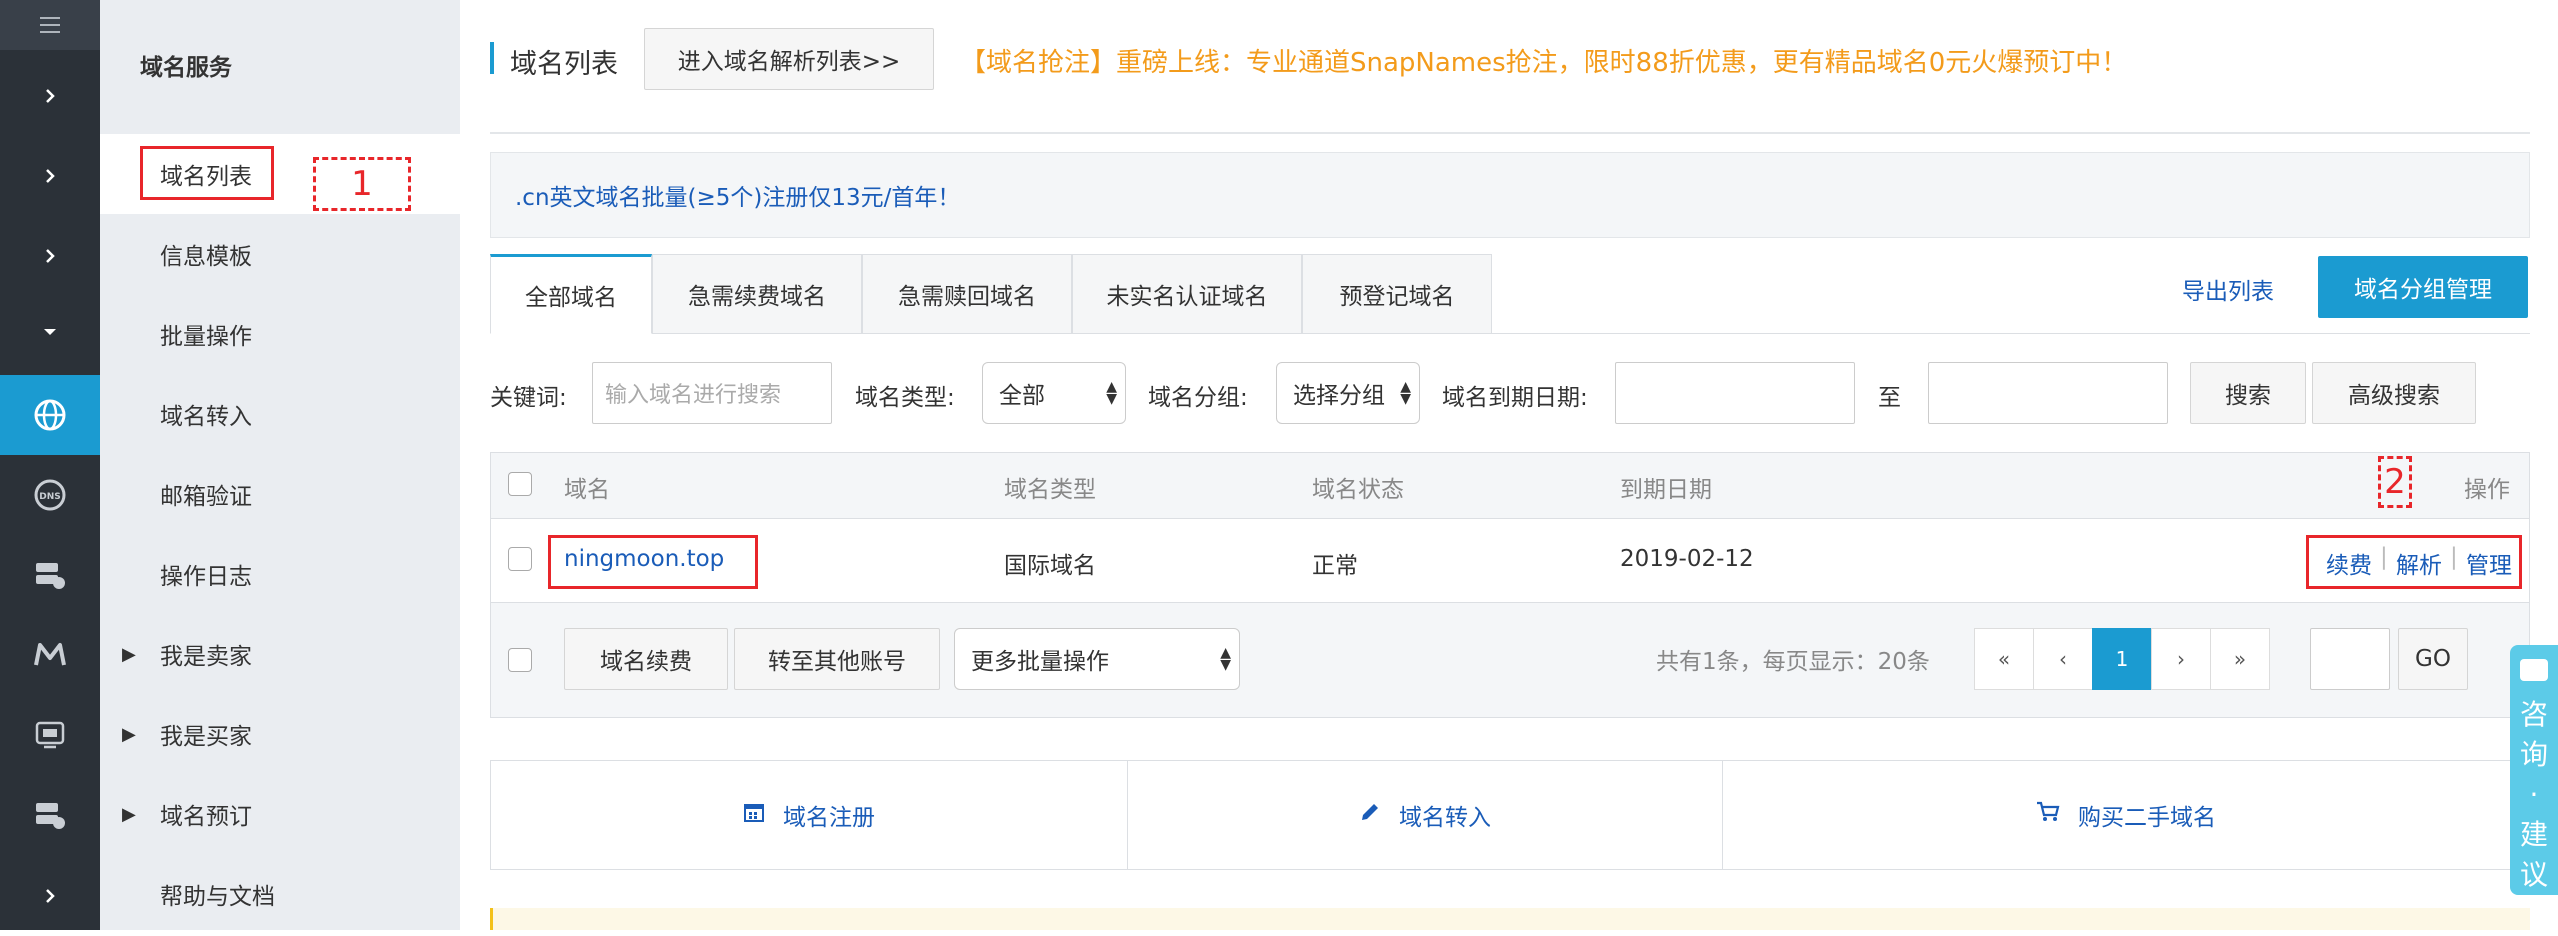 The height and width of the screenshot is (936, 2558). What do you see at coordinates (2534, 670) in the screenshot?
I see `chat-icon` at bounding box center [2534, 670].